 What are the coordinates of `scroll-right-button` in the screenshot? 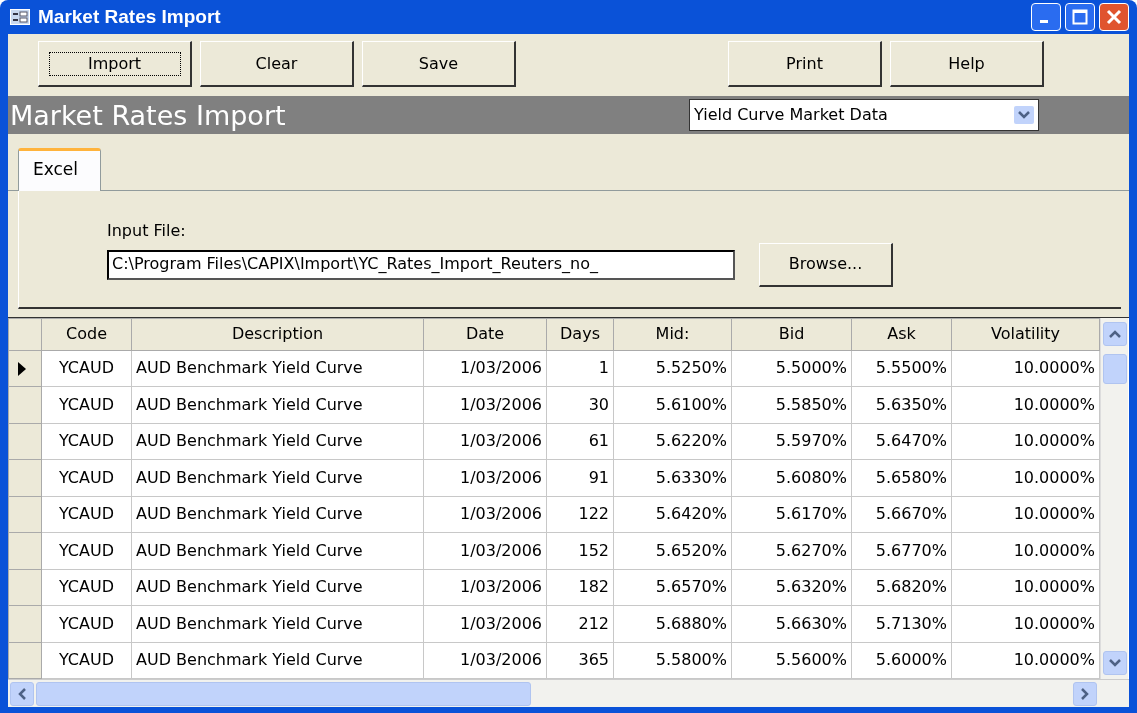 It's located at (1085, 693).